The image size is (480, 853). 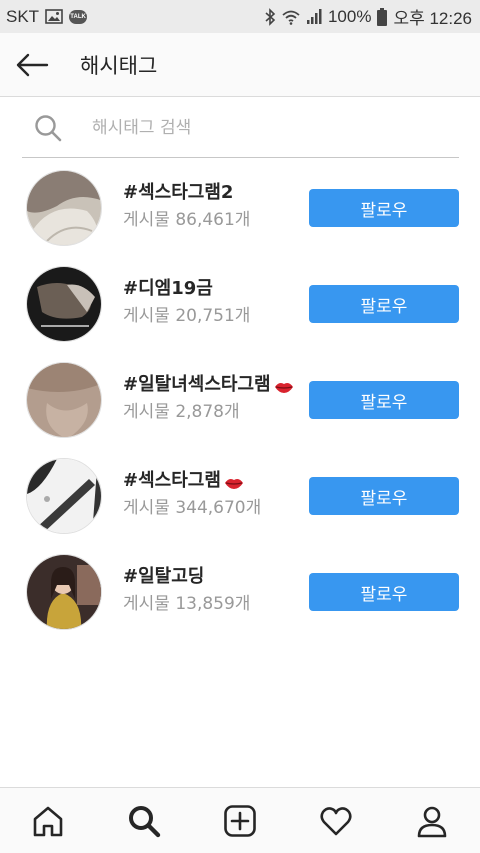 I want to click on post-count: 게시물 86,461개, so click(x=187, y=220).